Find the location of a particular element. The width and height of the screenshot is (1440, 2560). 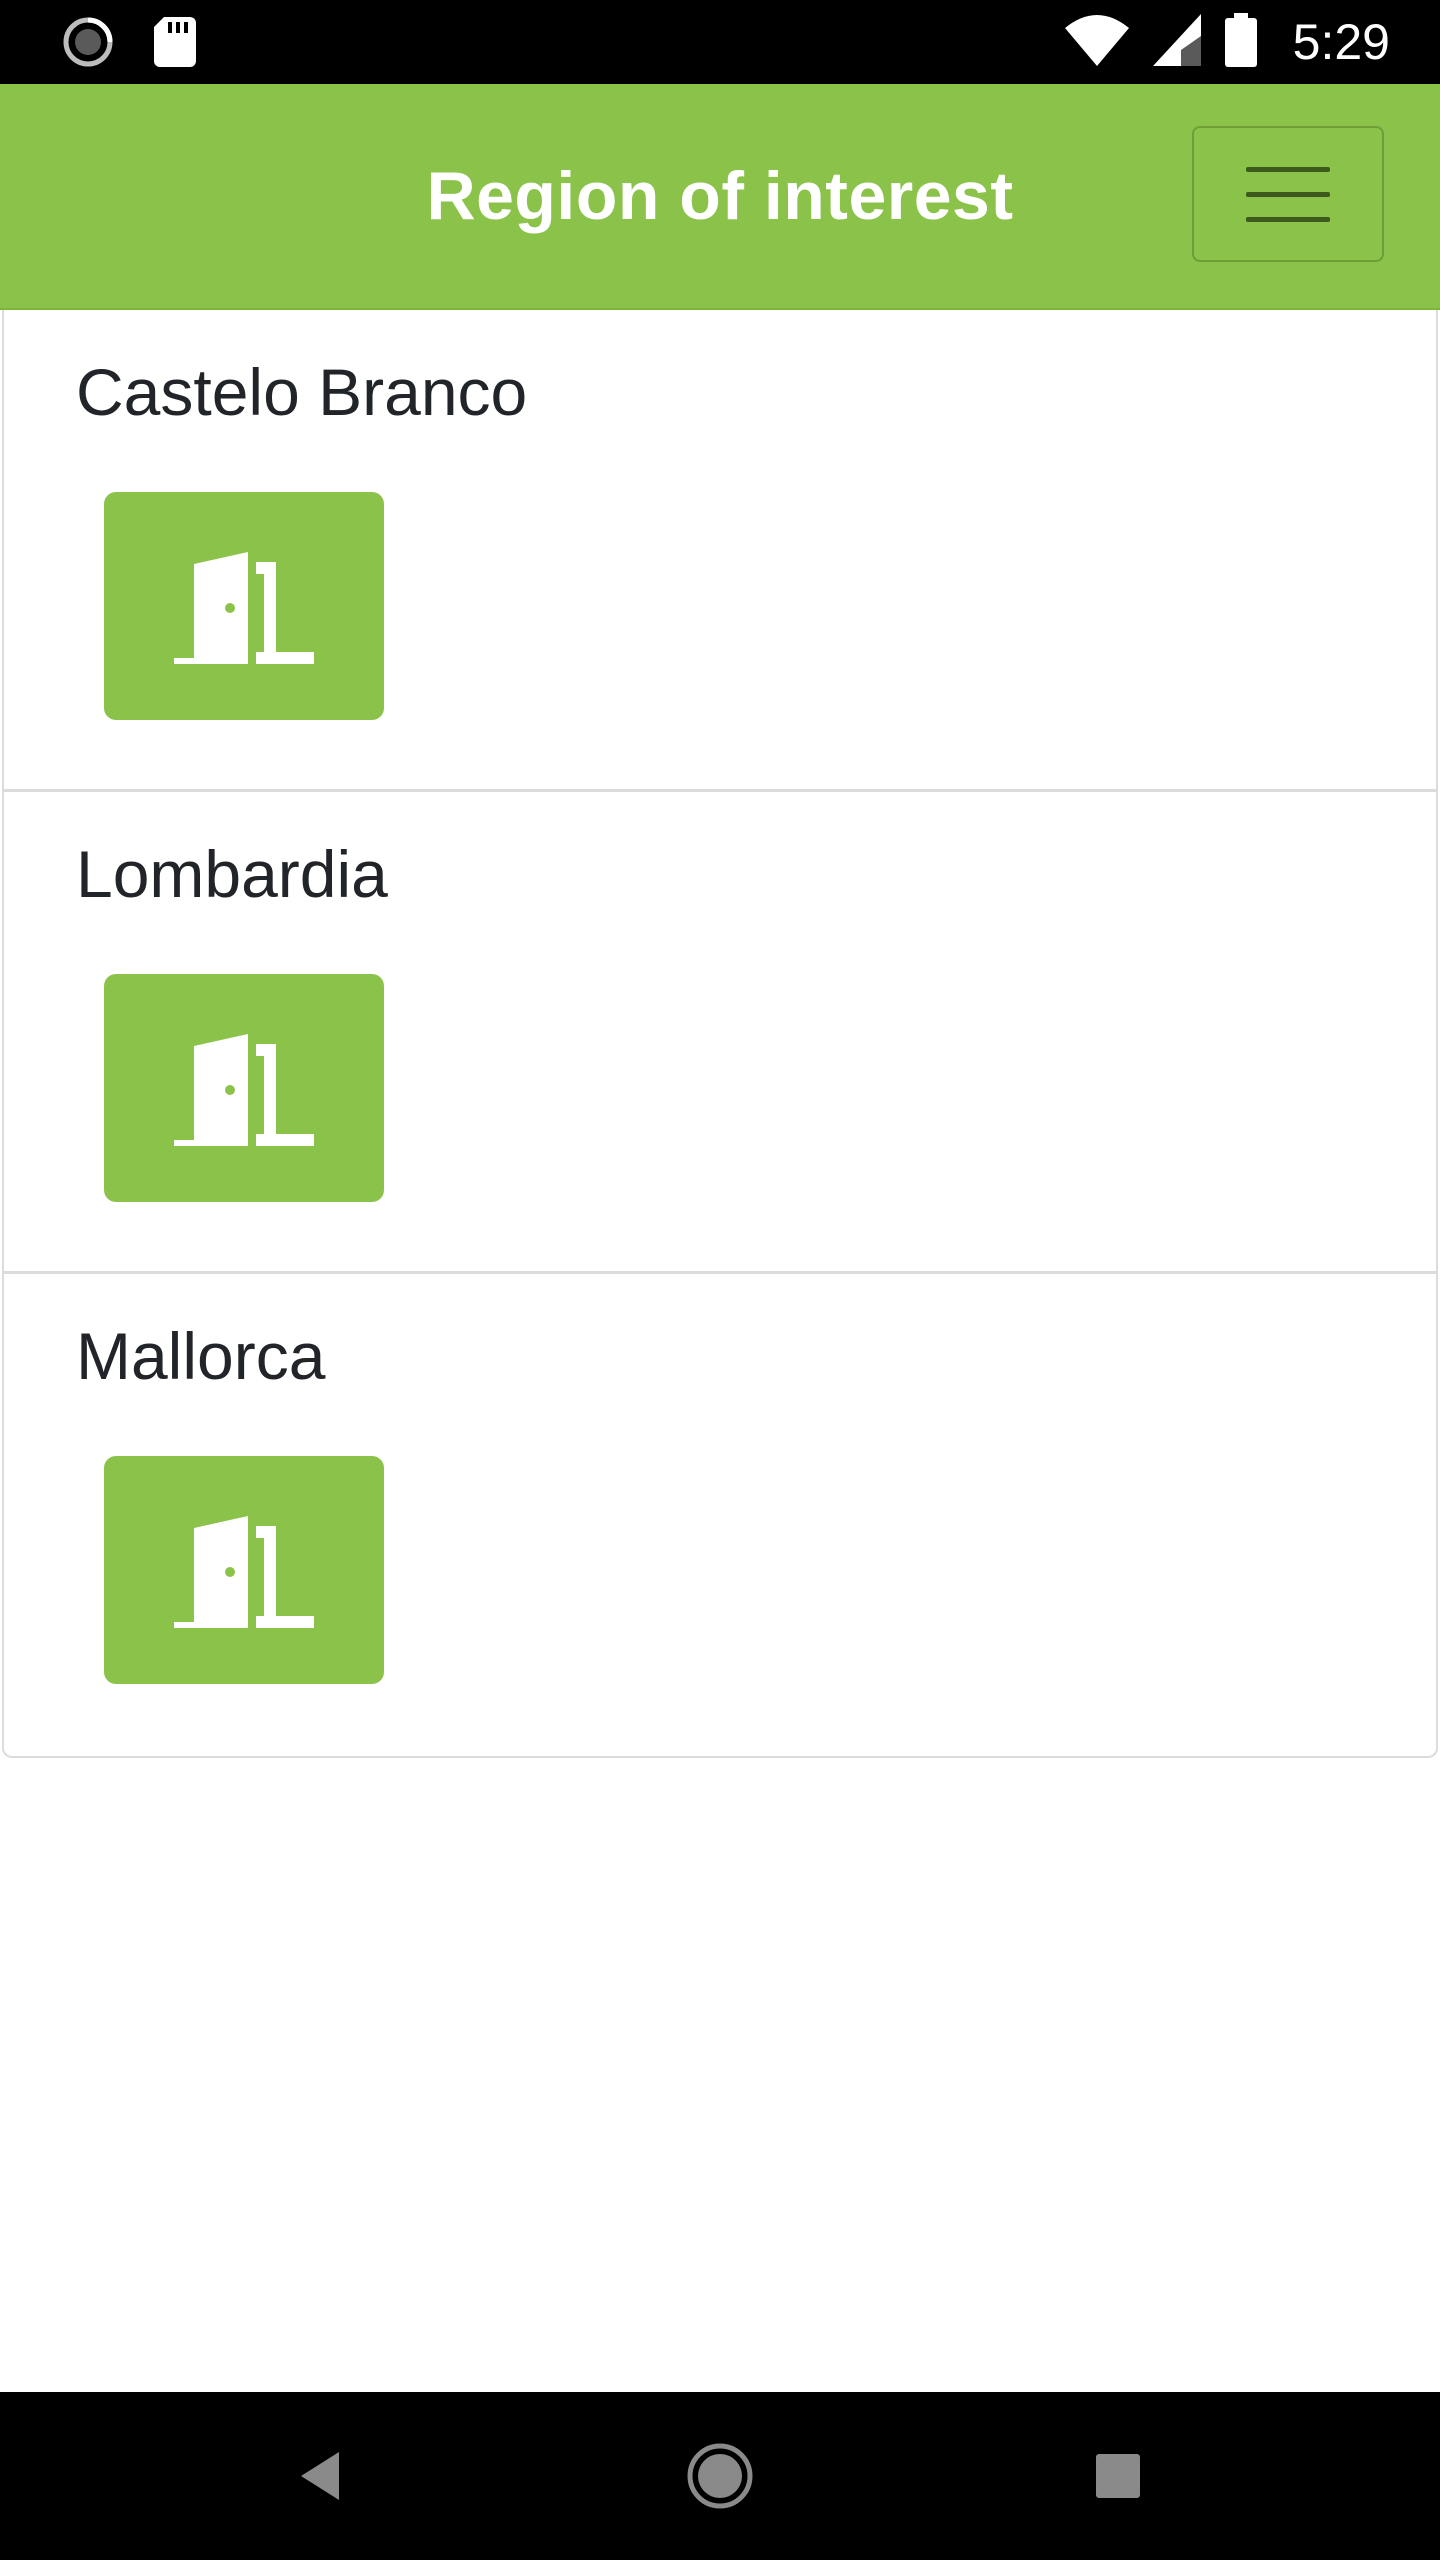

region-name: Castelo Branco is located at coordinates (302, 392).